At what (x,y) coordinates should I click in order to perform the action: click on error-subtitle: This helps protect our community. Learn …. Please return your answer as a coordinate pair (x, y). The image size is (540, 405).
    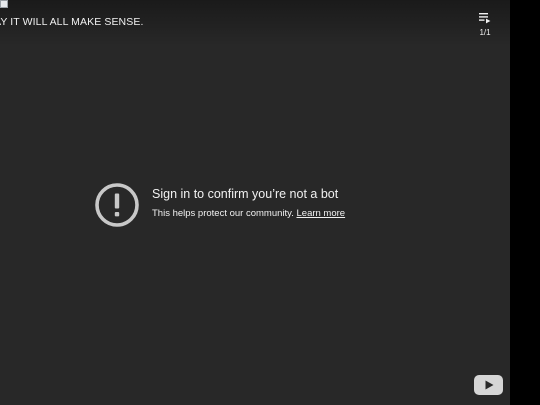
    Looking at the image, I should click on (248, 213).